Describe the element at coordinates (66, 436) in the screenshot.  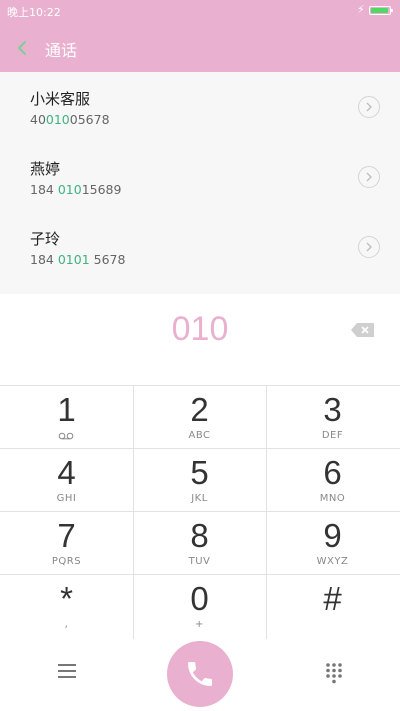
I see `voicemail-icon` at that location.